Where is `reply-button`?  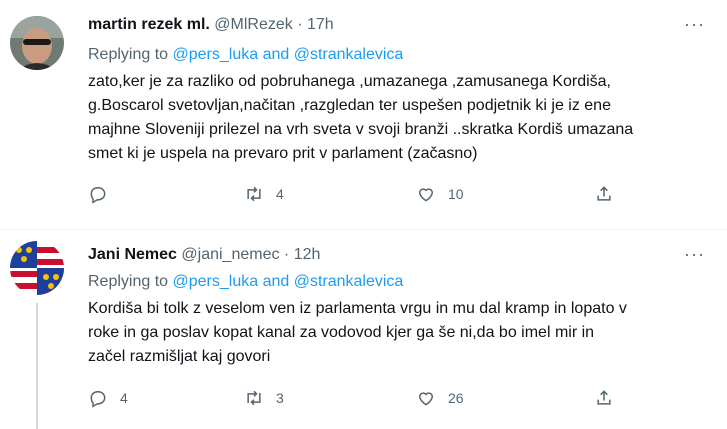
reply-button is located at coordinates (98, 194).